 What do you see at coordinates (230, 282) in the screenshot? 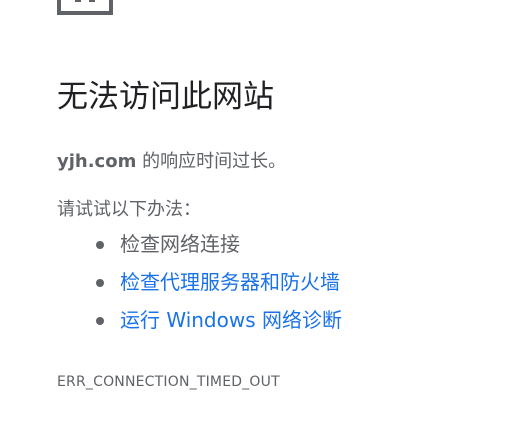
I see `check-proxy-firewall-link: 检查代理服务器和防火墙` at bounding box center [230, 282].